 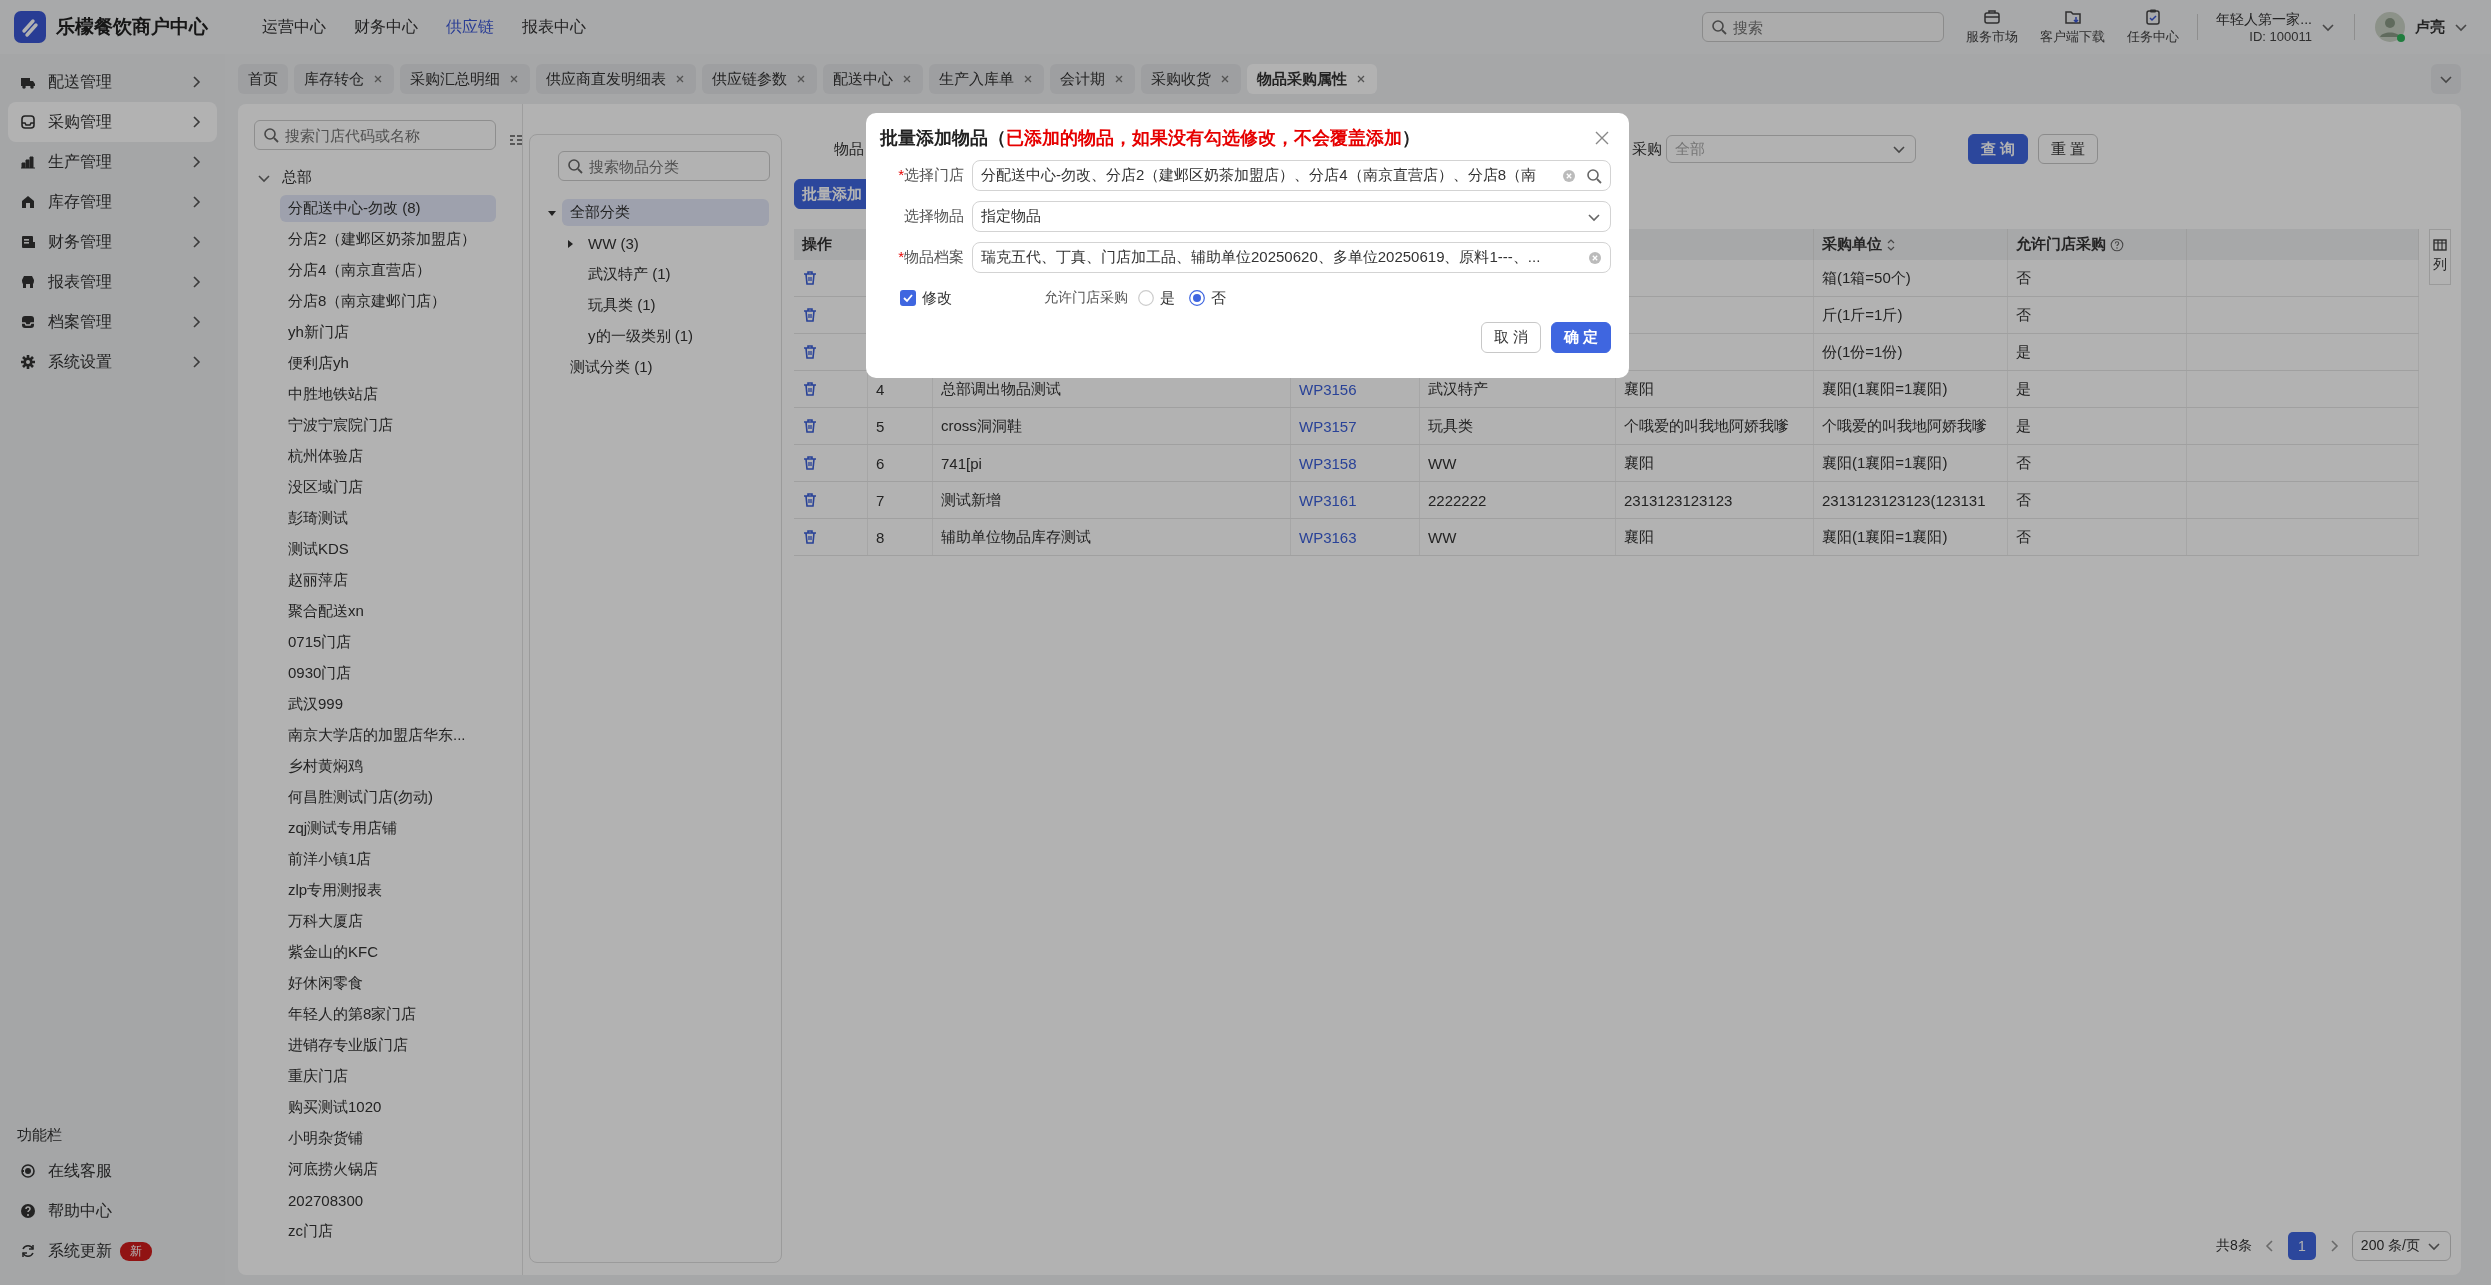 I want to click on item-code-link: WP3156, so click(x=1328, y=389).